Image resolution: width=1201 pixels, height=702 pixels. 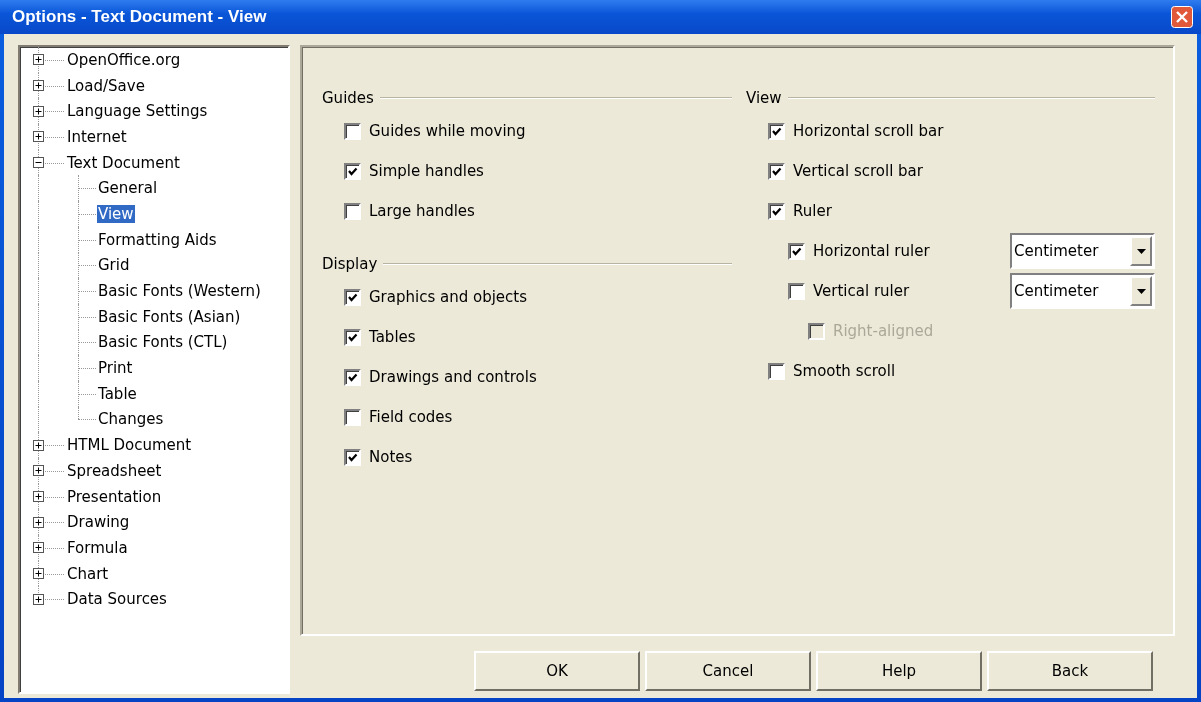 What do you see at coordinates (557, 671) in the screenshot?
I see `dialog-button: OK` at bounding box center [557, 671].